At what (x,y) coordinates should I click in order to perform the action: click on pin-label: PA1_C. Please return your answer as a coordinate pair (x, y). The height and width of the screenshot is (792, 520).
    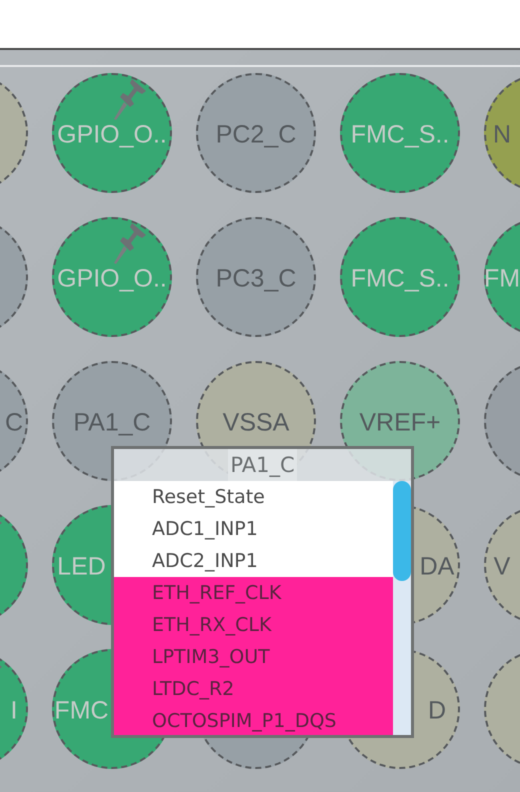
    Looking at the image, I should click on (112, 423).